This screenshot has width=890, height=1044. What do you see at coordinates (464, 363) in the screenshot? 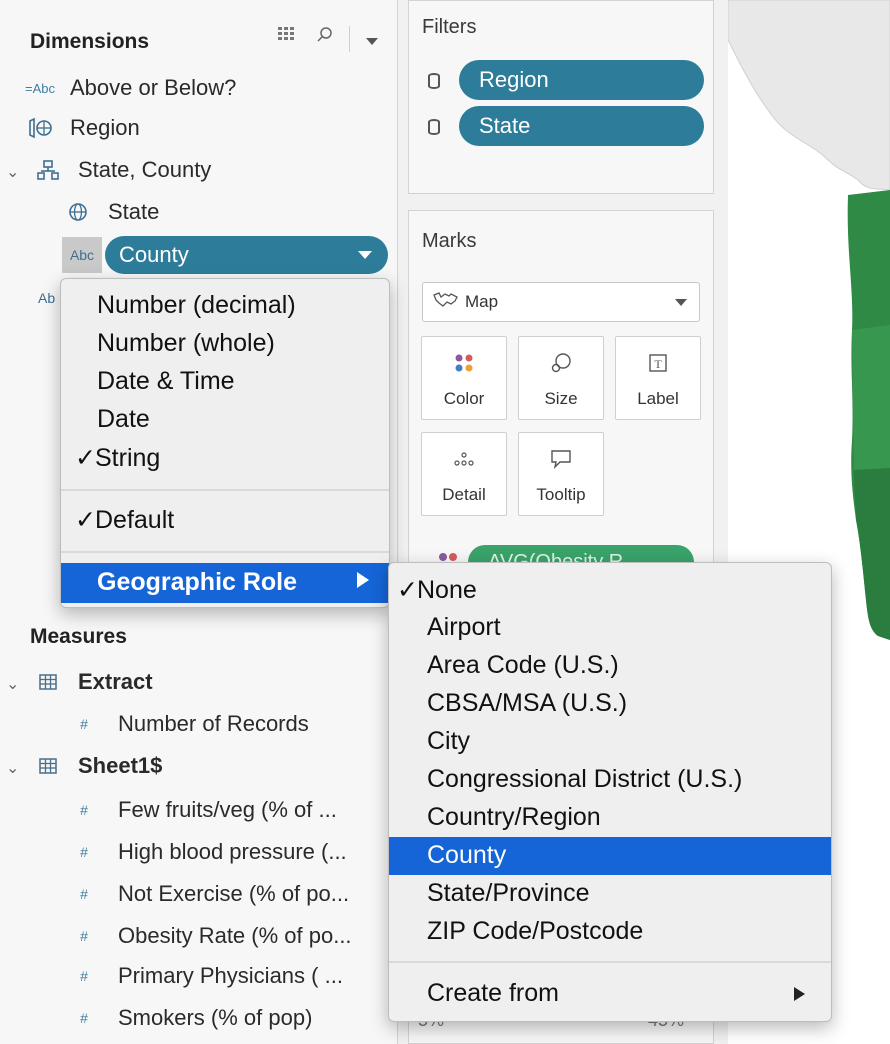
I see `color-dots-icon` at bounding box center [464, 363].